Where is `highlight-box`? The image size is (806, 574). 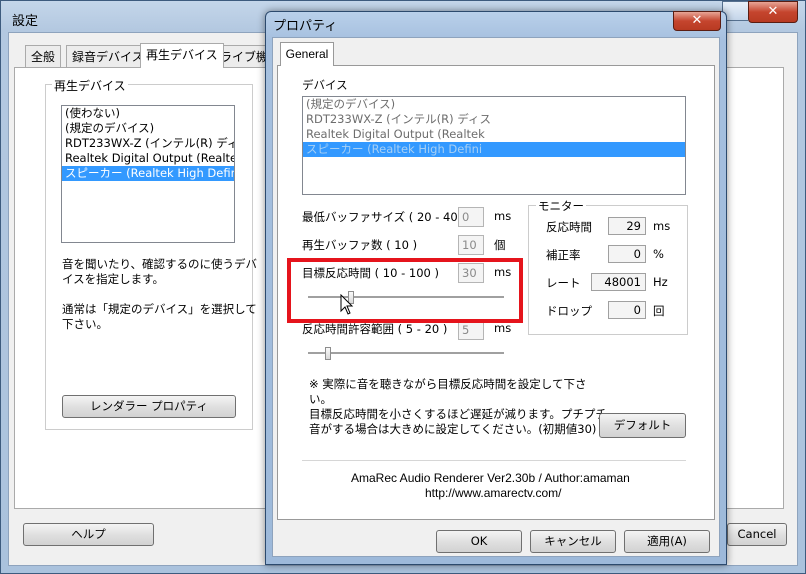
highlight-box is located at coordinates (405, 290).